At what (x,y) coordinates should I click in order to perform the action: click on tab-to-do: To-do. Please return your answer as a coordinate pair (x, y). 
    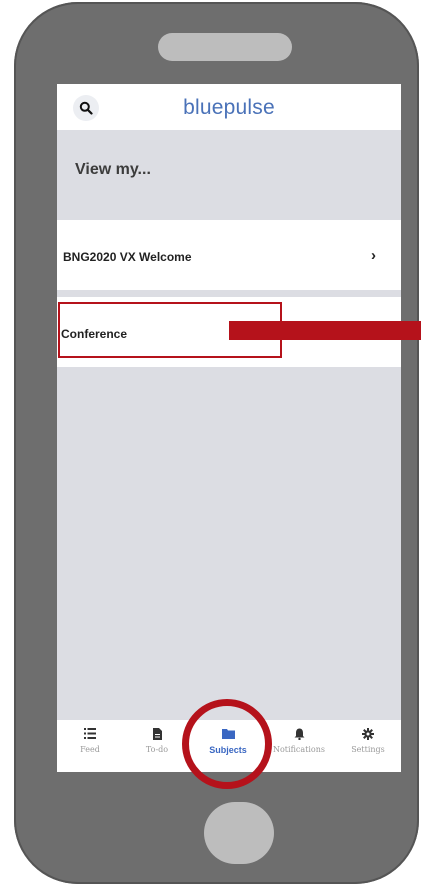
    Looking at the image, I should click on (157, 746).